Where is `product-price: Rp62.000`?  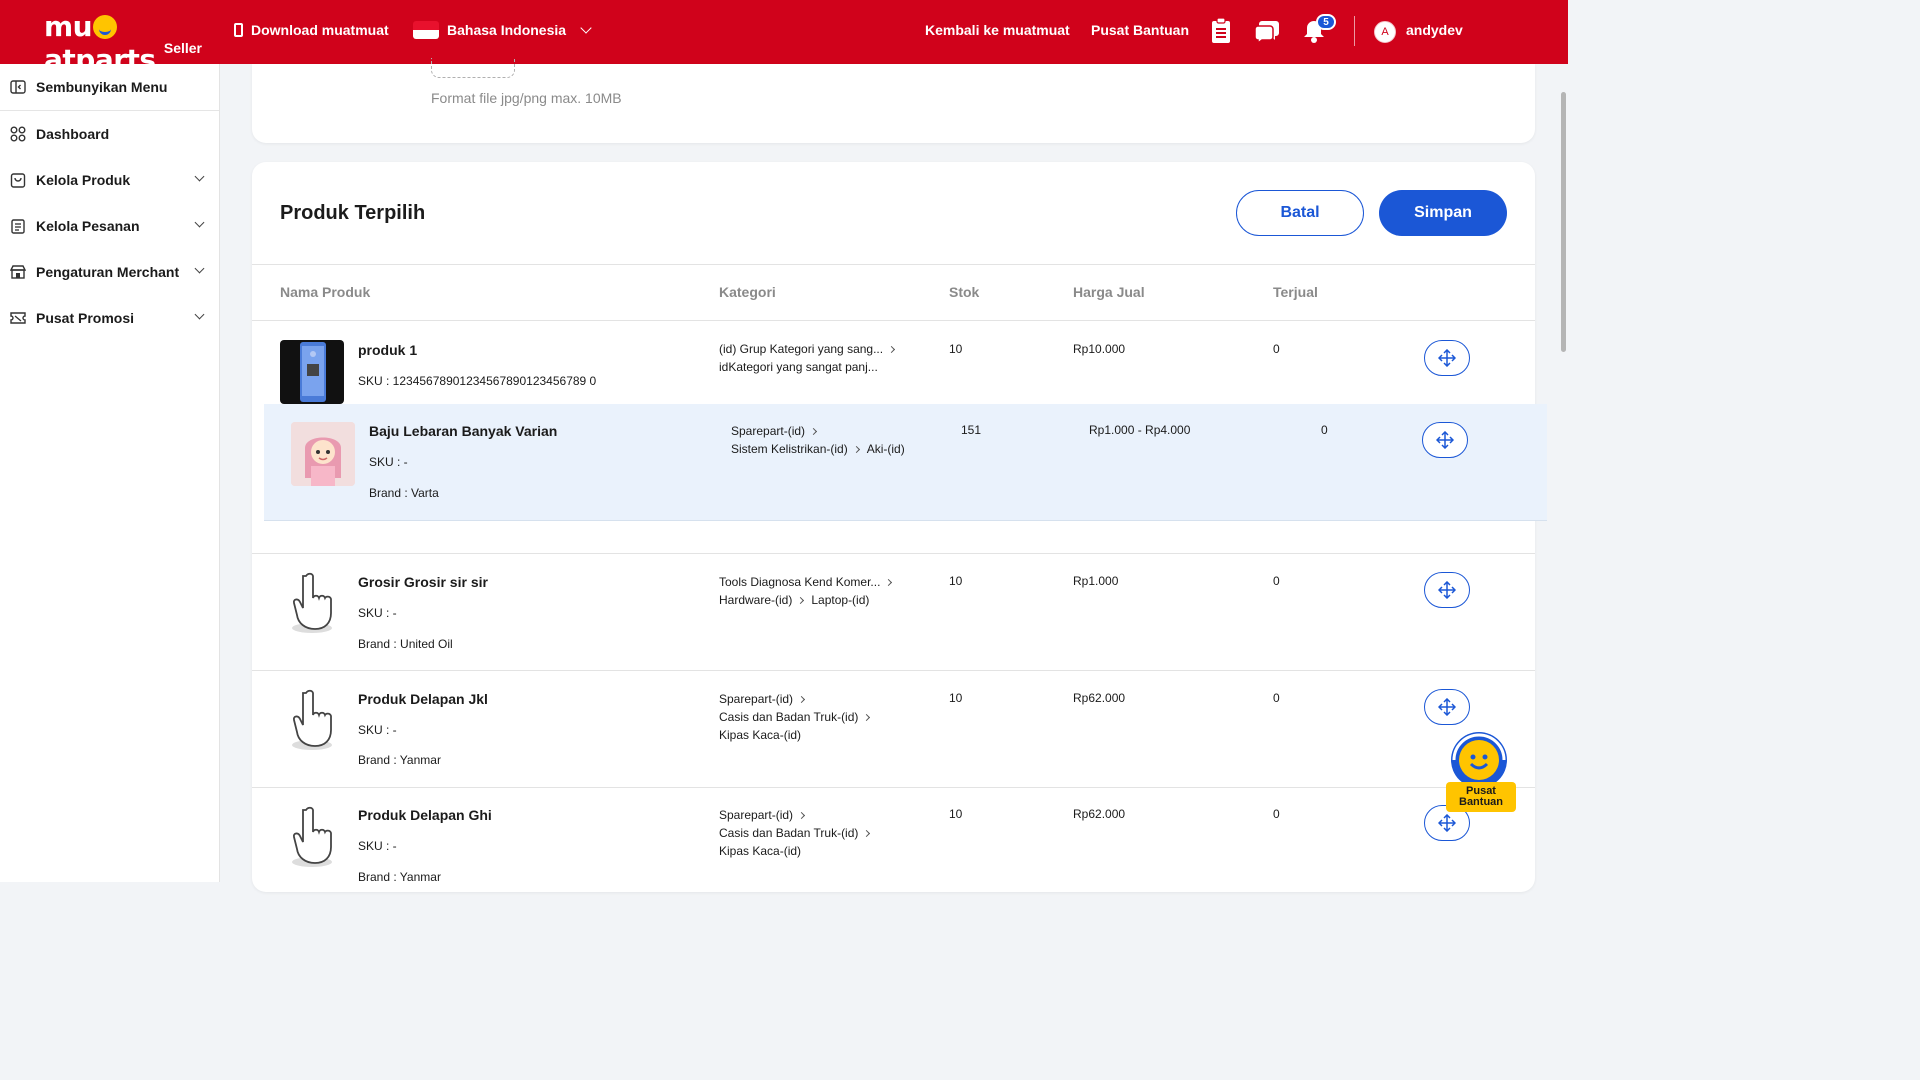 product-price: Rp62.000 is located at coordinates (1099, 698).